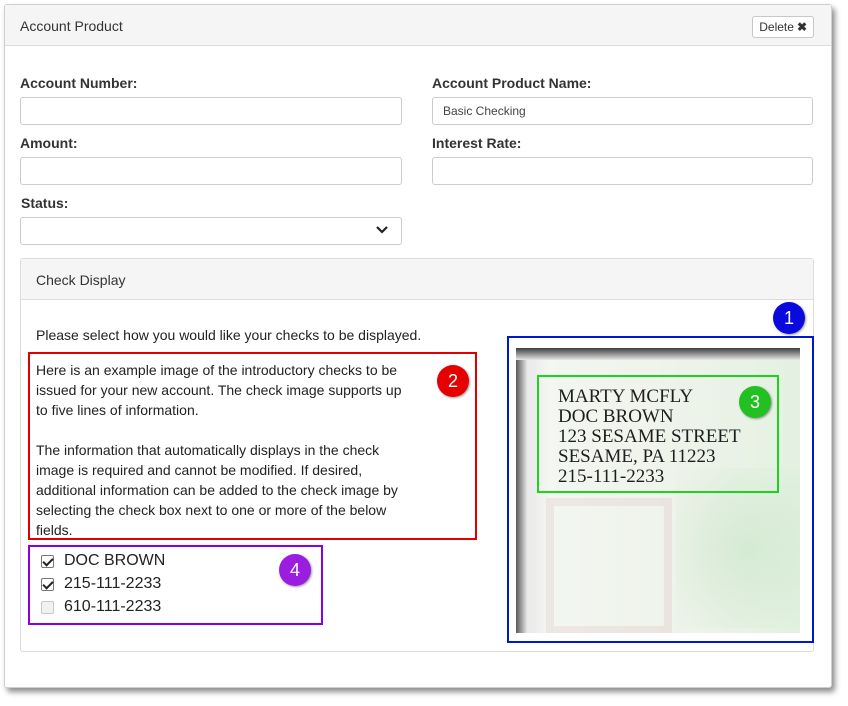 The image size is (848, 706). Describe the element at coordinates (211, 231) in the screenshot. I see `status-select` at that location.